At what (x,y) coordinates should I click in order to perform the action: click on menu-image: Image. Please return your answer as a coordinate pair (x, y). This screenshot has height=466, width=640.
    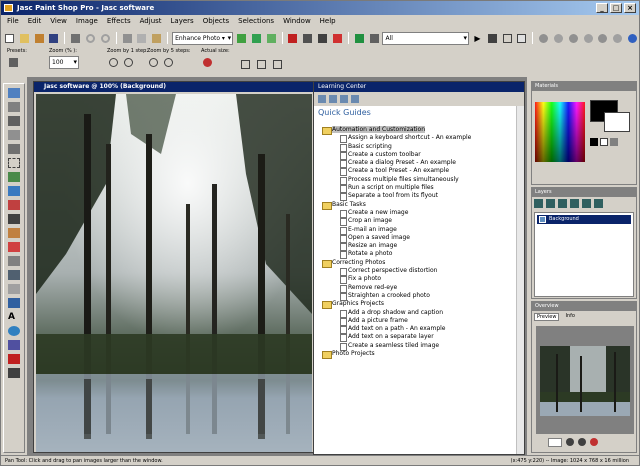
    Looking at the image, I should click on (87, 21).